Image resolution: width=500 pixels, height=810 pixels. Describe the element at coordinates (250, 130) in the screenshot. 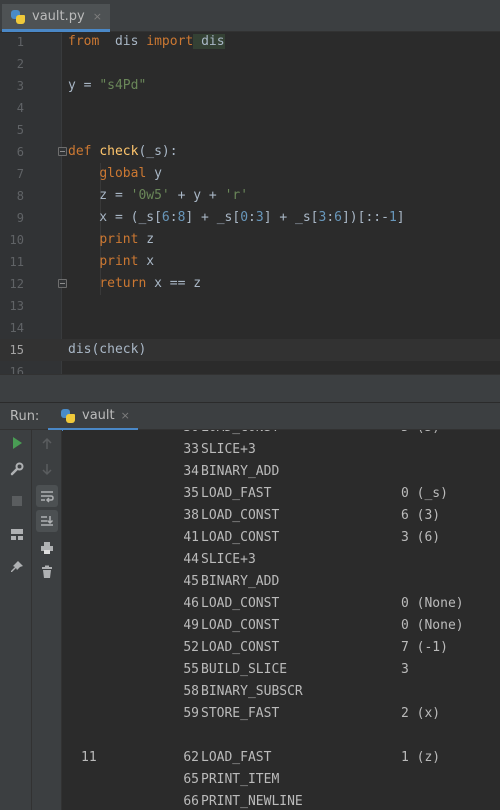

I see `code-line: 5` at that location.